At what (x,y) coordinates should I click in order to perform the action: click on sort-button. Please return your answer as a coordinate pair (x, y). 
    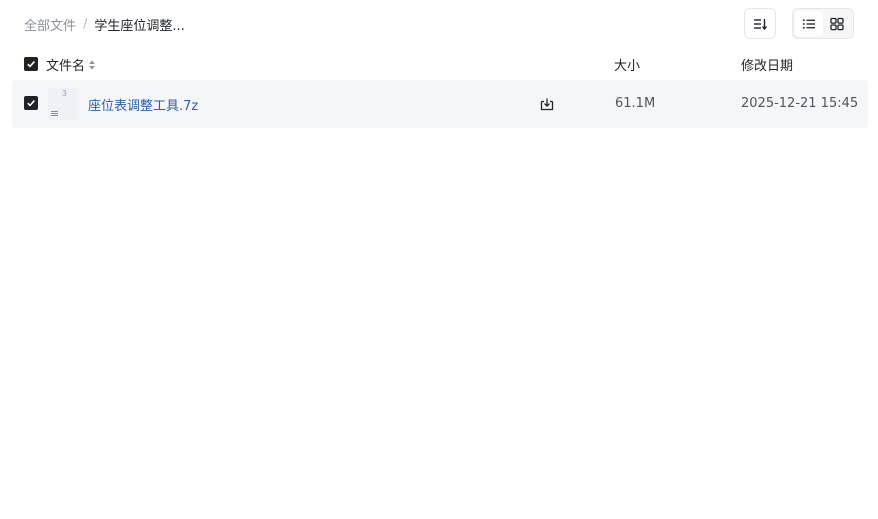
    Looking at the image, I should click on (760, 23).